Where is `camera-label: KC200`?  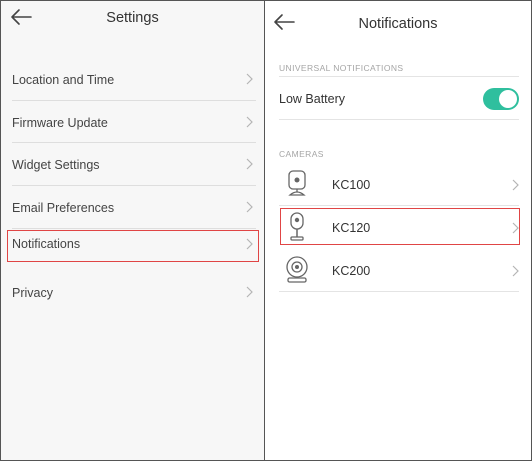
camera-label: KC200 is located at coordinates (351, 271).